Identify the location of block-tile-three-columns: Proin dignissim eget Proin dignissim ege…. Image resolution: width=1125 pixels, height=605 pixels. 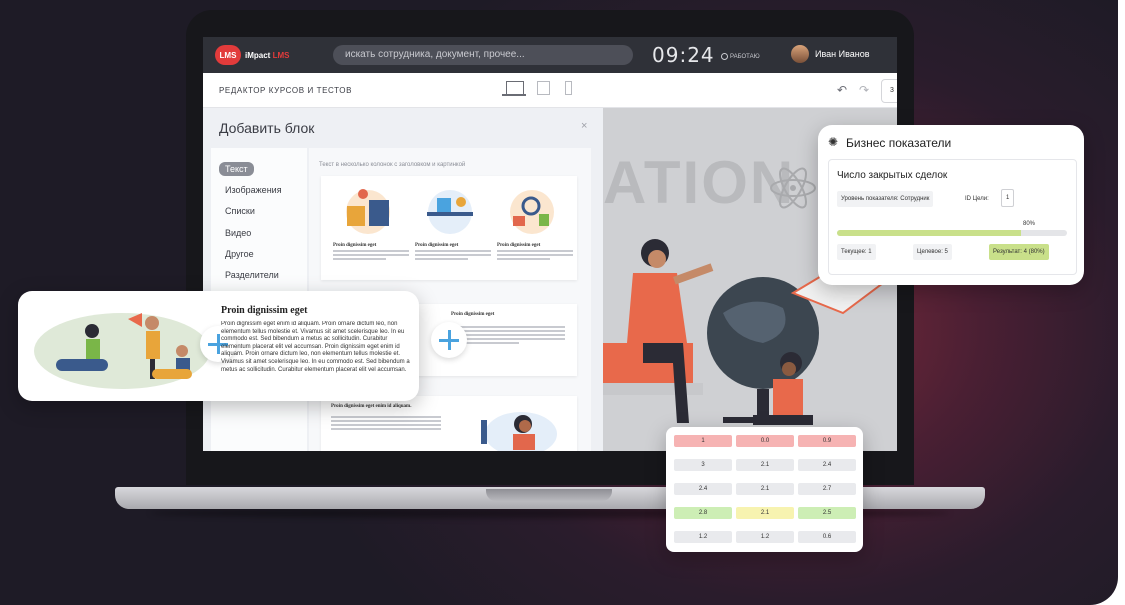
(449, 228).